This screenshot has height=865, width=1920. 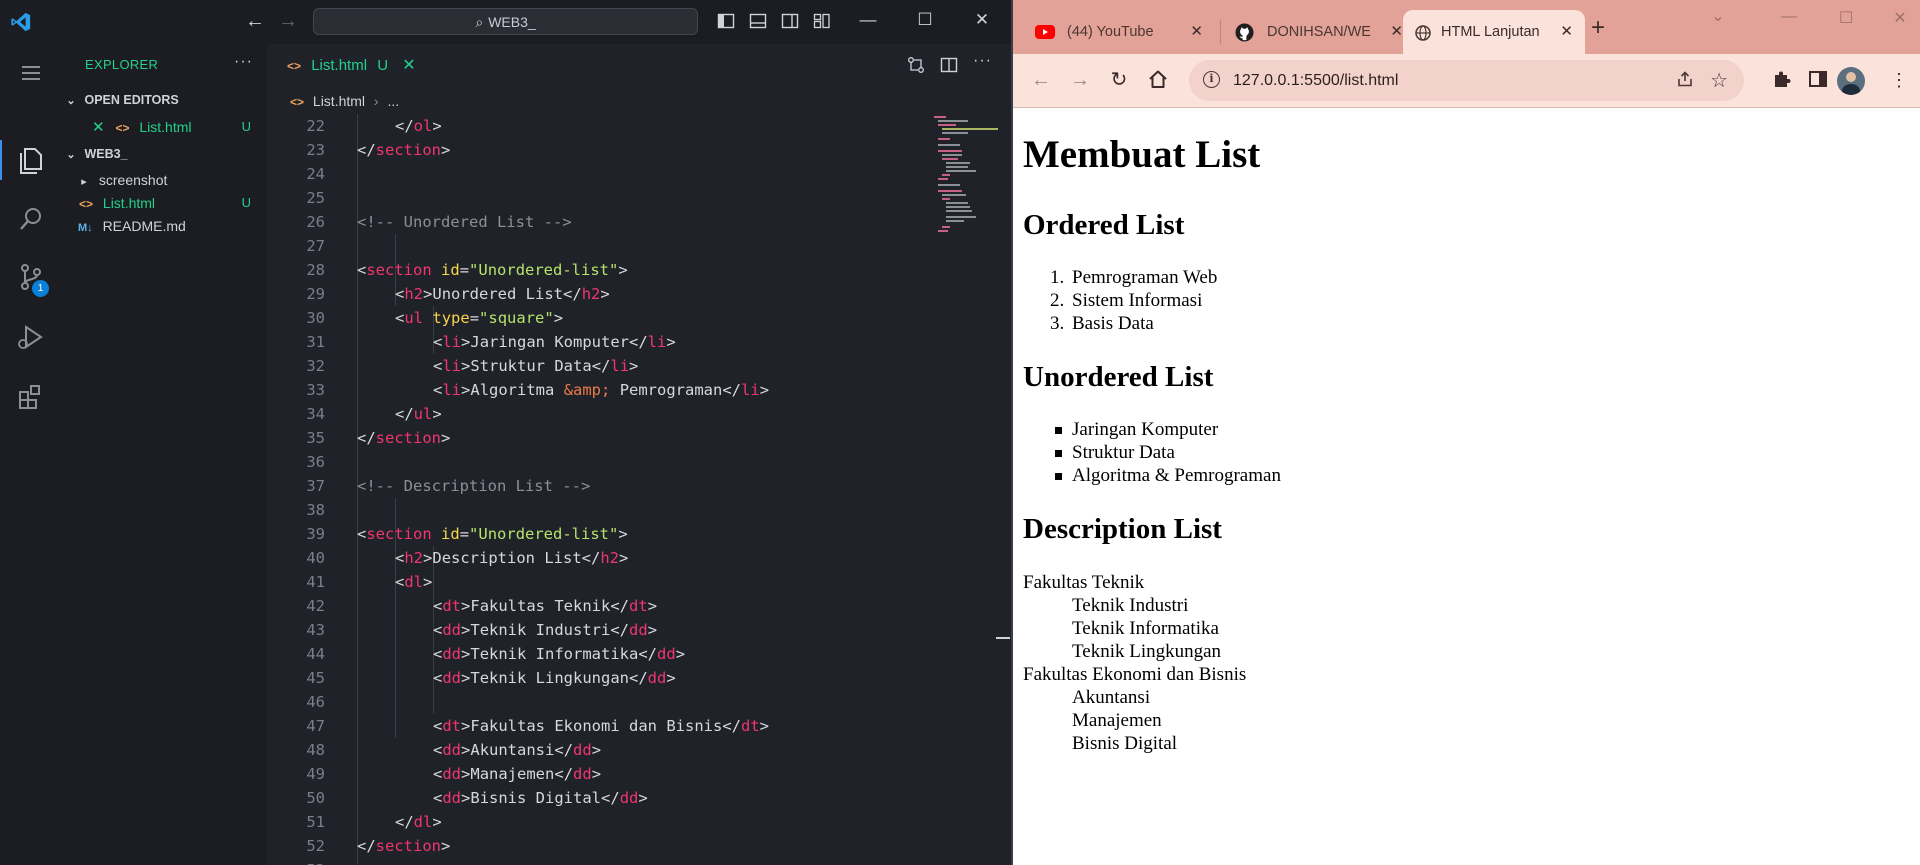 What do you see at coordinates (607, 198) in the screenshot?
I see `code-line: 25` at bounding box center [607, 198].